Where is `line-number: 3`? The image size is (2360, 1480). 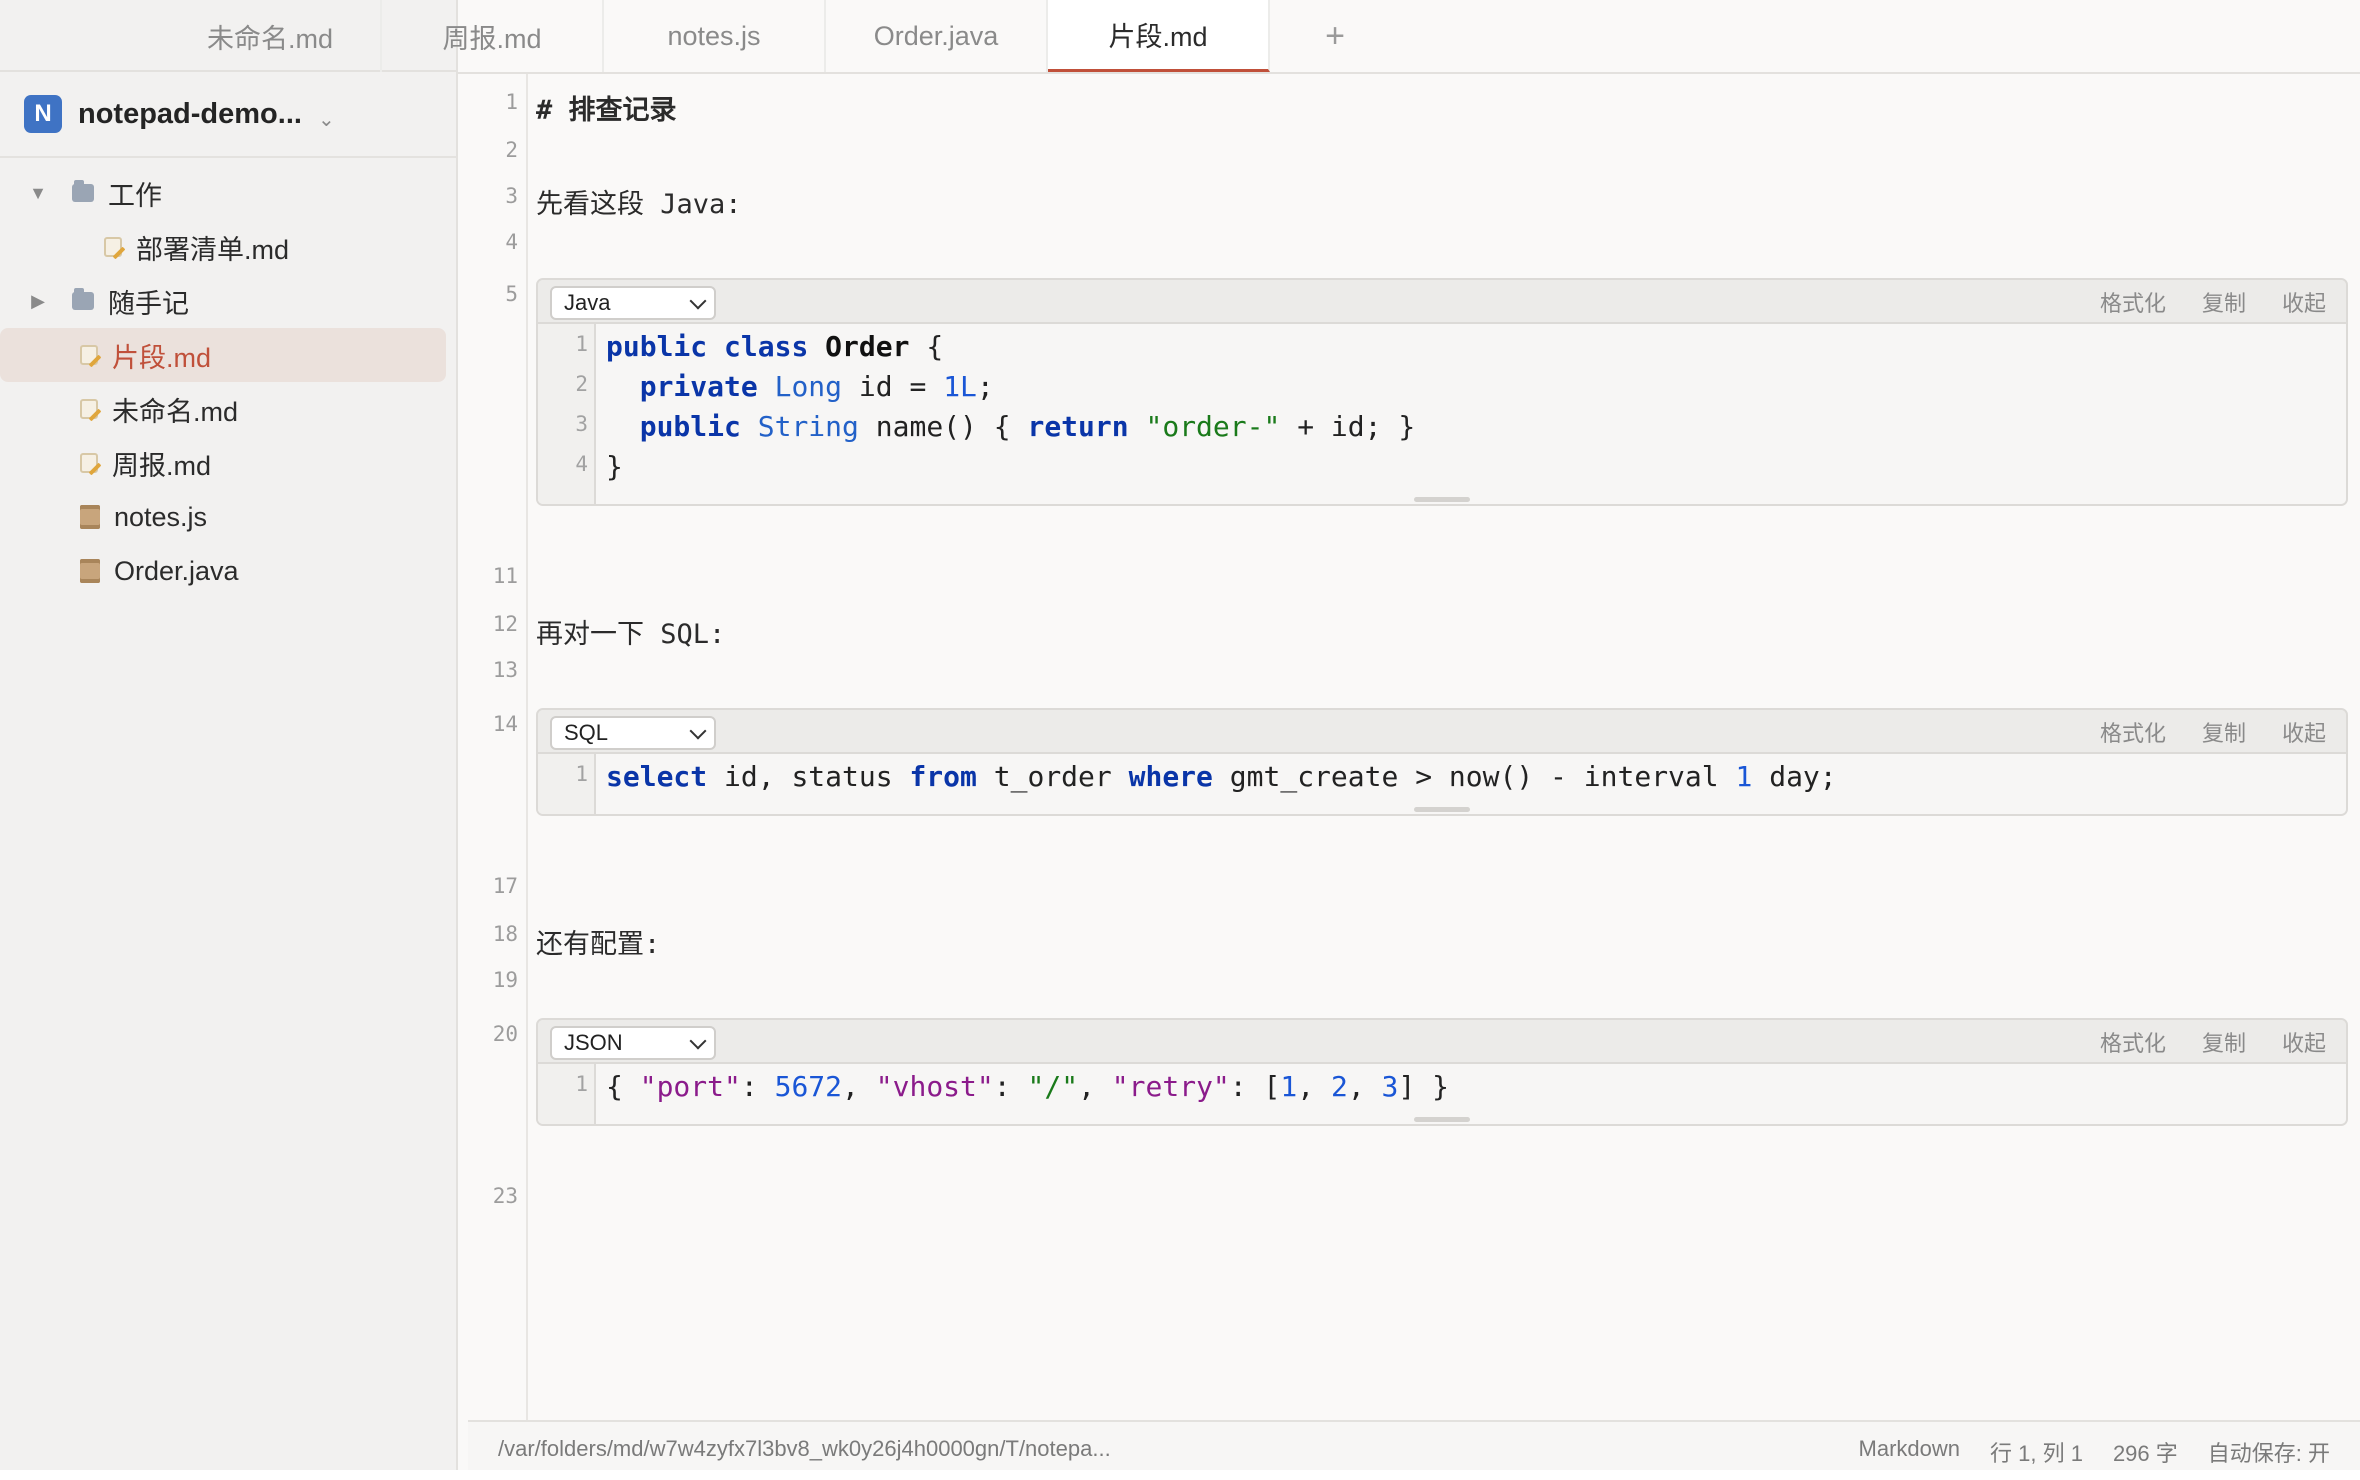
line-number: 3 is located at coordinates (511, 196).